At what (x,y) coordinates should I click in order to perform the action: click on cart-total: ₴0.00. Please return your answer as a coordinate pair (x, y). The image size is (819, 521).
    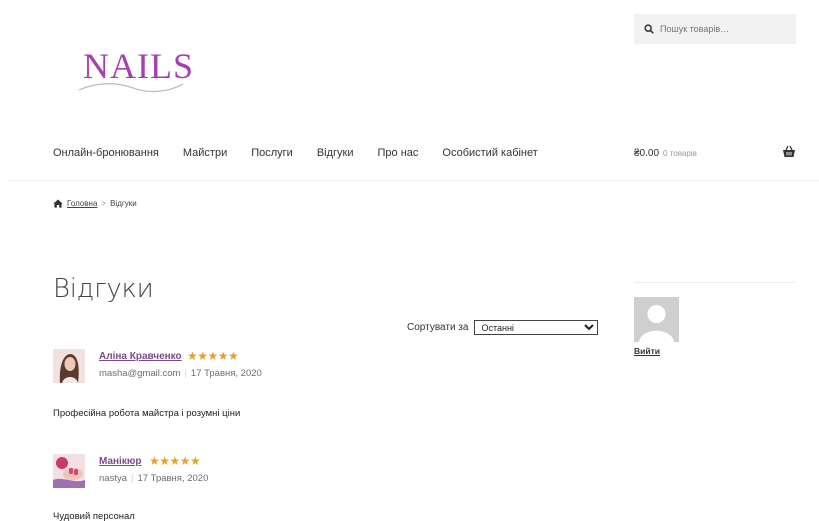
    Looking at the image, I should click on (647, 153).